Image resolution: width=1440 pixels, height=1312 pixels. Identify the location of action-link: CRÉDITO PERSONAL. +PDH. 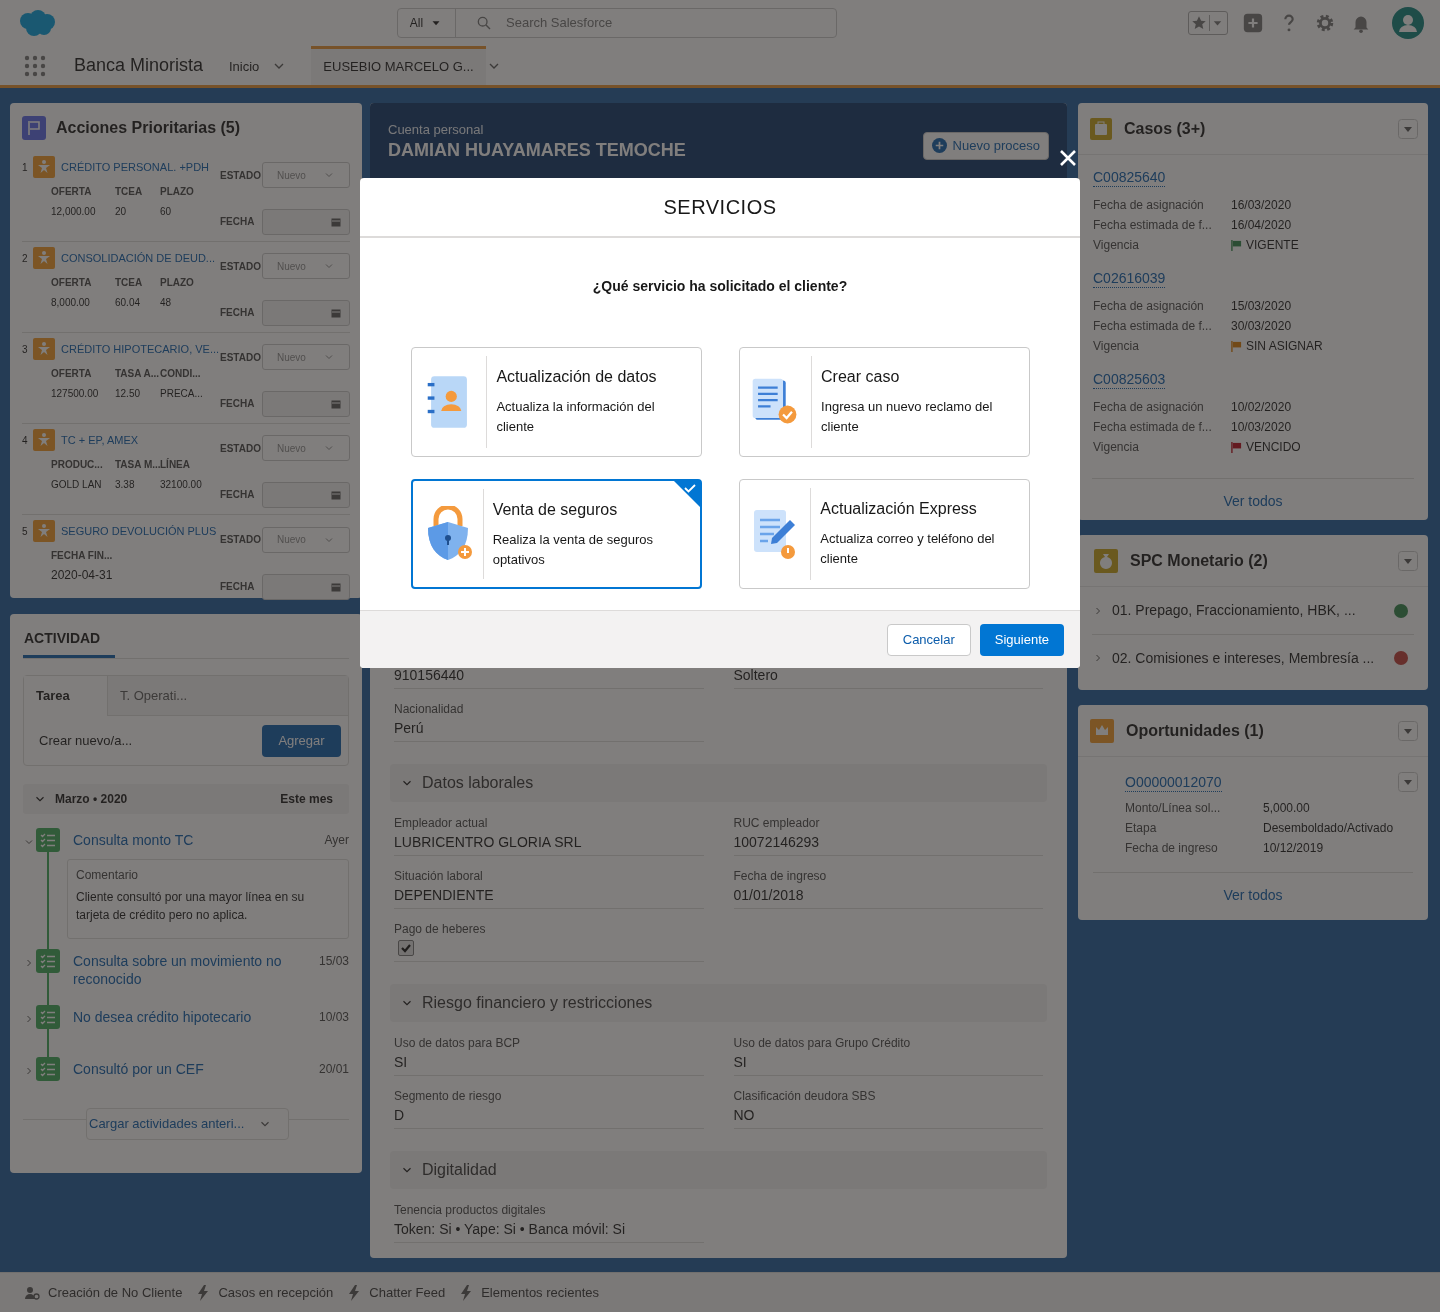
(135, 167).